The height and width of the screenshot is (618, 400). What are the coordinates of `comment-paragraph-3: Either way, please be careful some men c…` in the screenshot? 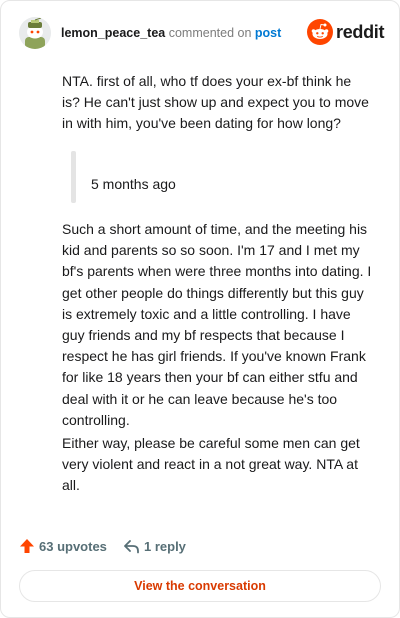 It's located at (211, 464).